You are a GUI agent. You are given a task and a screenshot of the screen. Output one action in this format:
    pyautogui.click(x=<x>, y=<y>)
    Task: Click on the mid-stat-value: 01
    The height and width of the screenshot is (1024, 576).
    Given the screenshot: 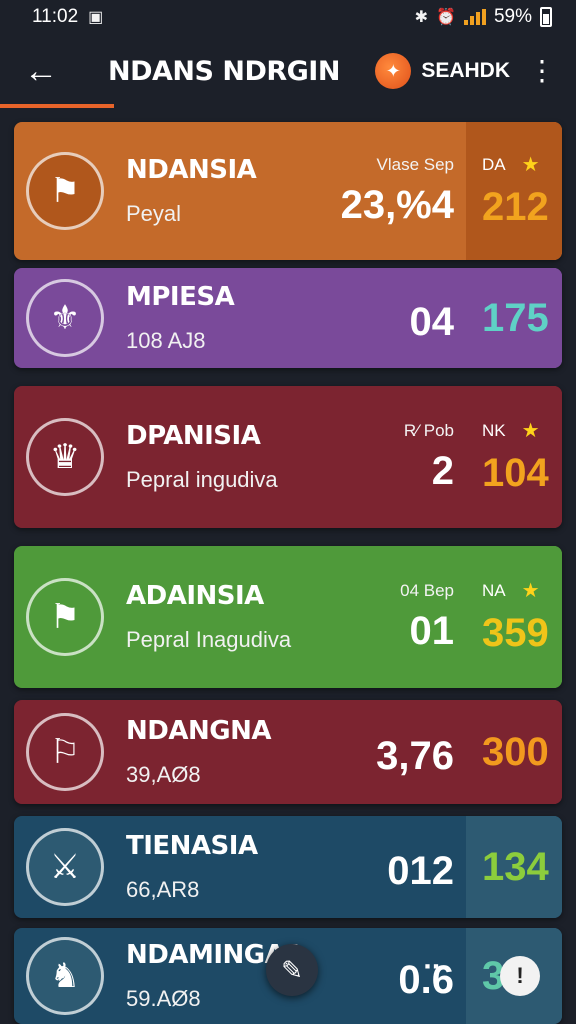 What is the action you would take?
    pyautogui.click(x=432, y=630)
    